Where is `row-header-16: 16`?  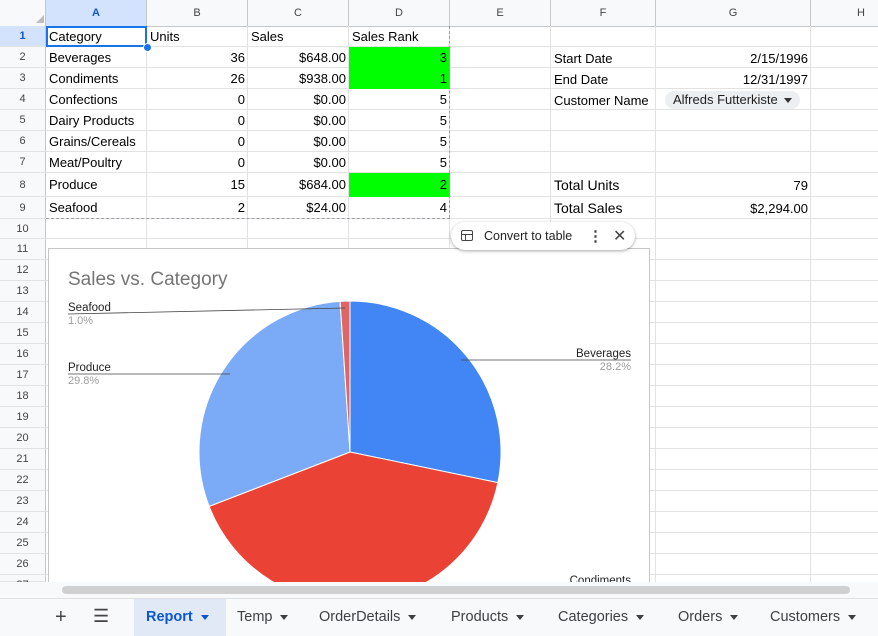
row-header-16: 16 is located at coordinates (23, 354).